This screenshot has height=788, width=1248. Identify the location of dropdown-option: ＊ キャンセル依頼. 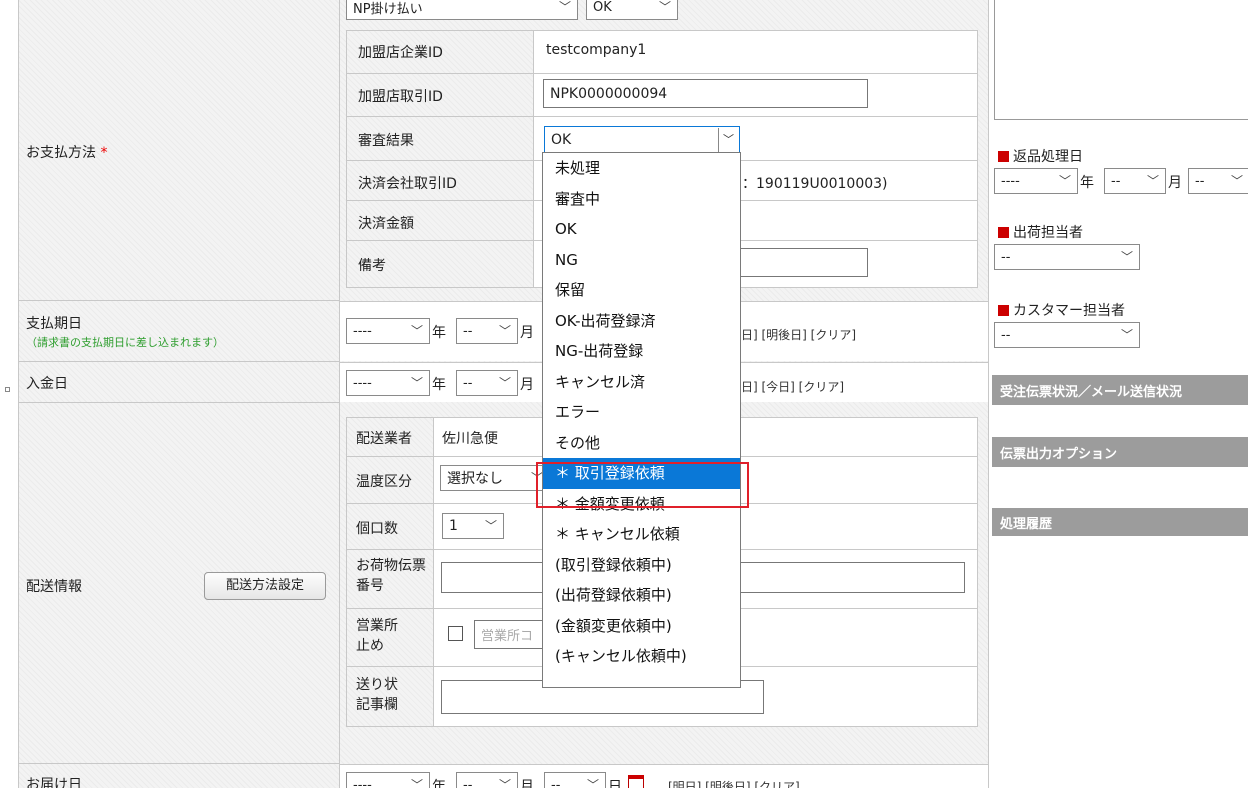
(641, 534).